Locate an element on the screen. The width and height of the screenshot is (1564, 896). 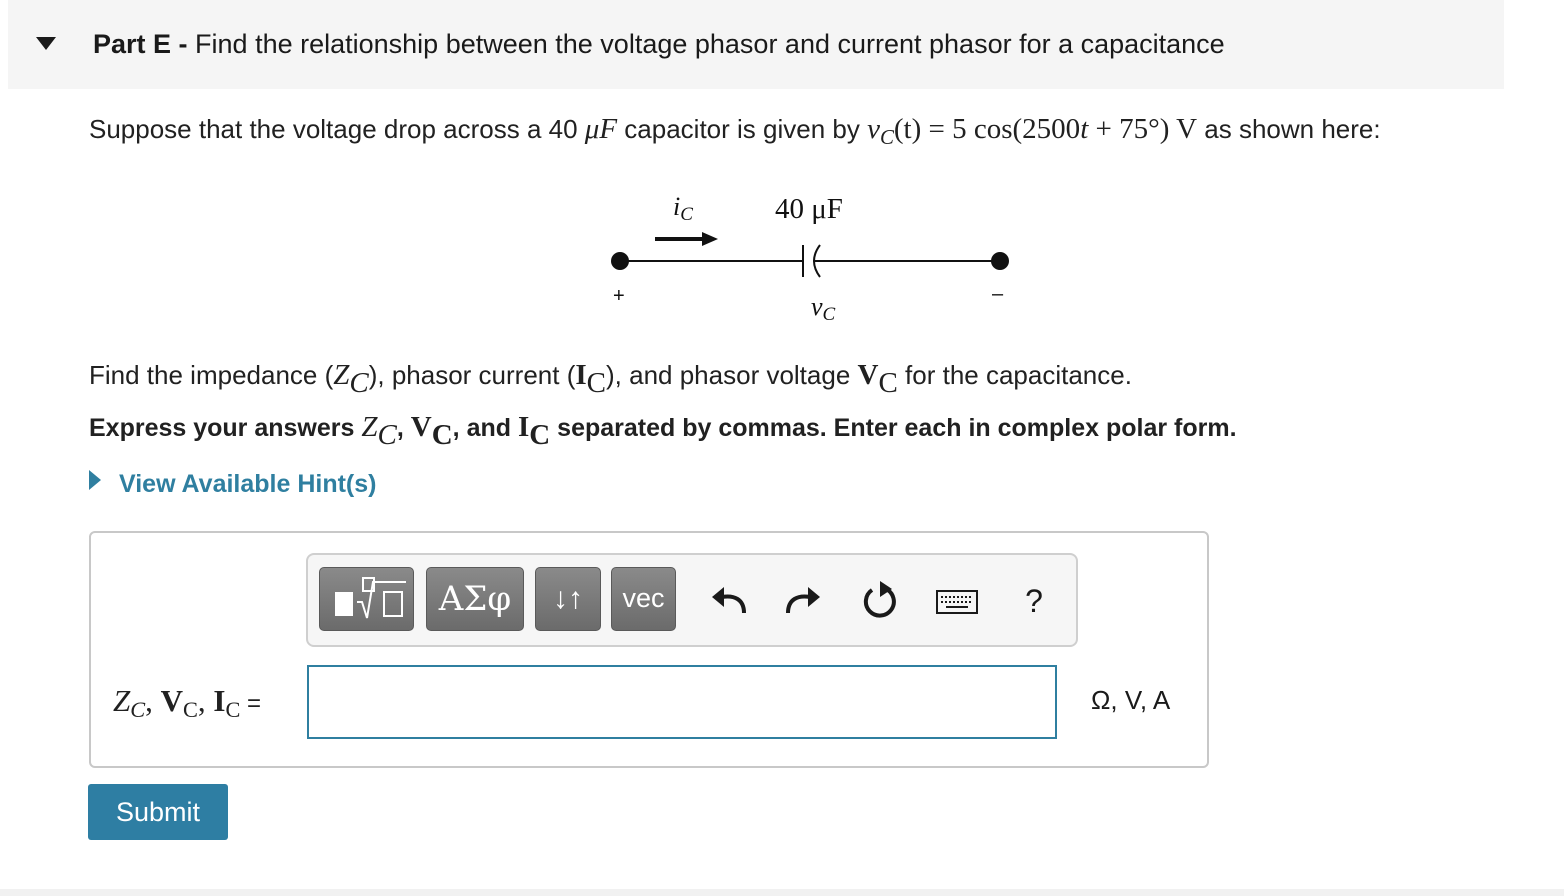
greek-symbols-button: ΑΣφ is located at coordinates (475, 599).